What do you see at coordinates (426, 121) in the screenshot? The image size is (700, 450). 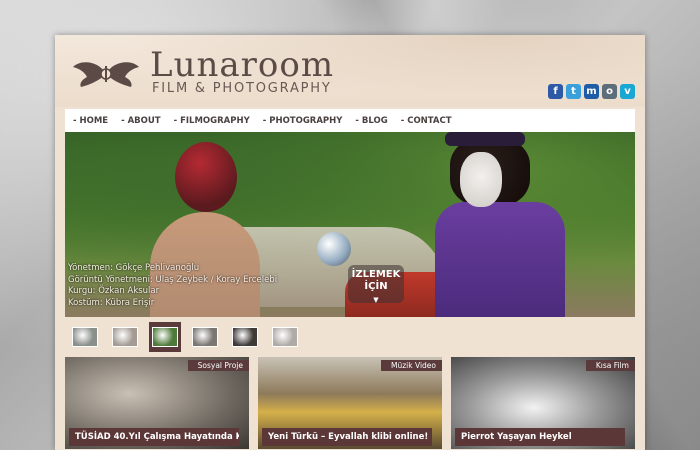 I see `nav-contact: - CONTACT` at bounding box center [426, 121].